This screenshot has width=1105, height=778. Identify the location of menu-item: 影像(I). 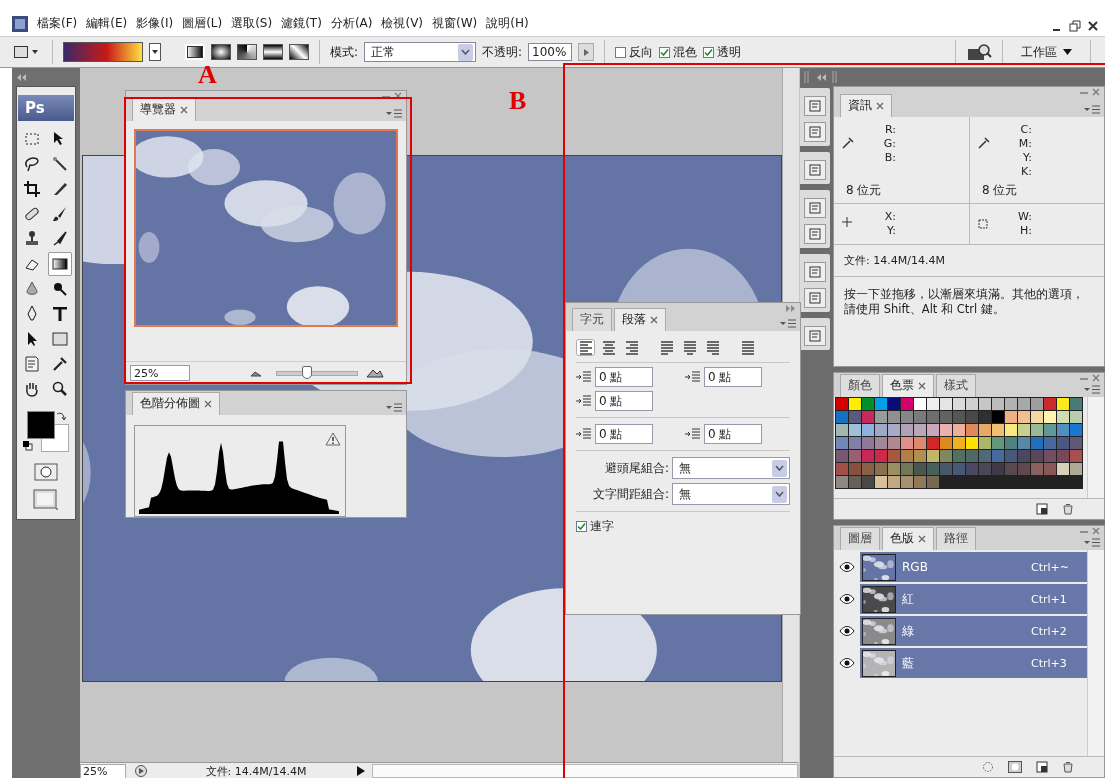
(155, 23).